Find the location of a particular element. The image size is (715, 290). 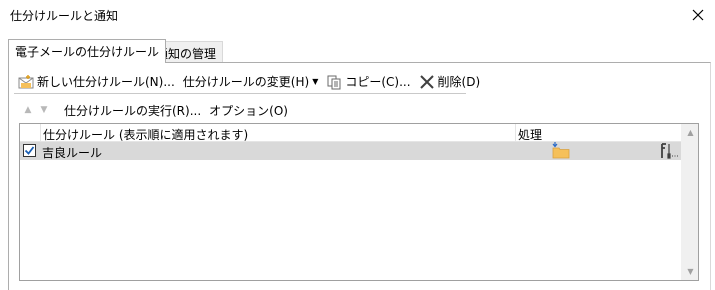

column-header-action: 処理 is located at coordinates (598, 133).